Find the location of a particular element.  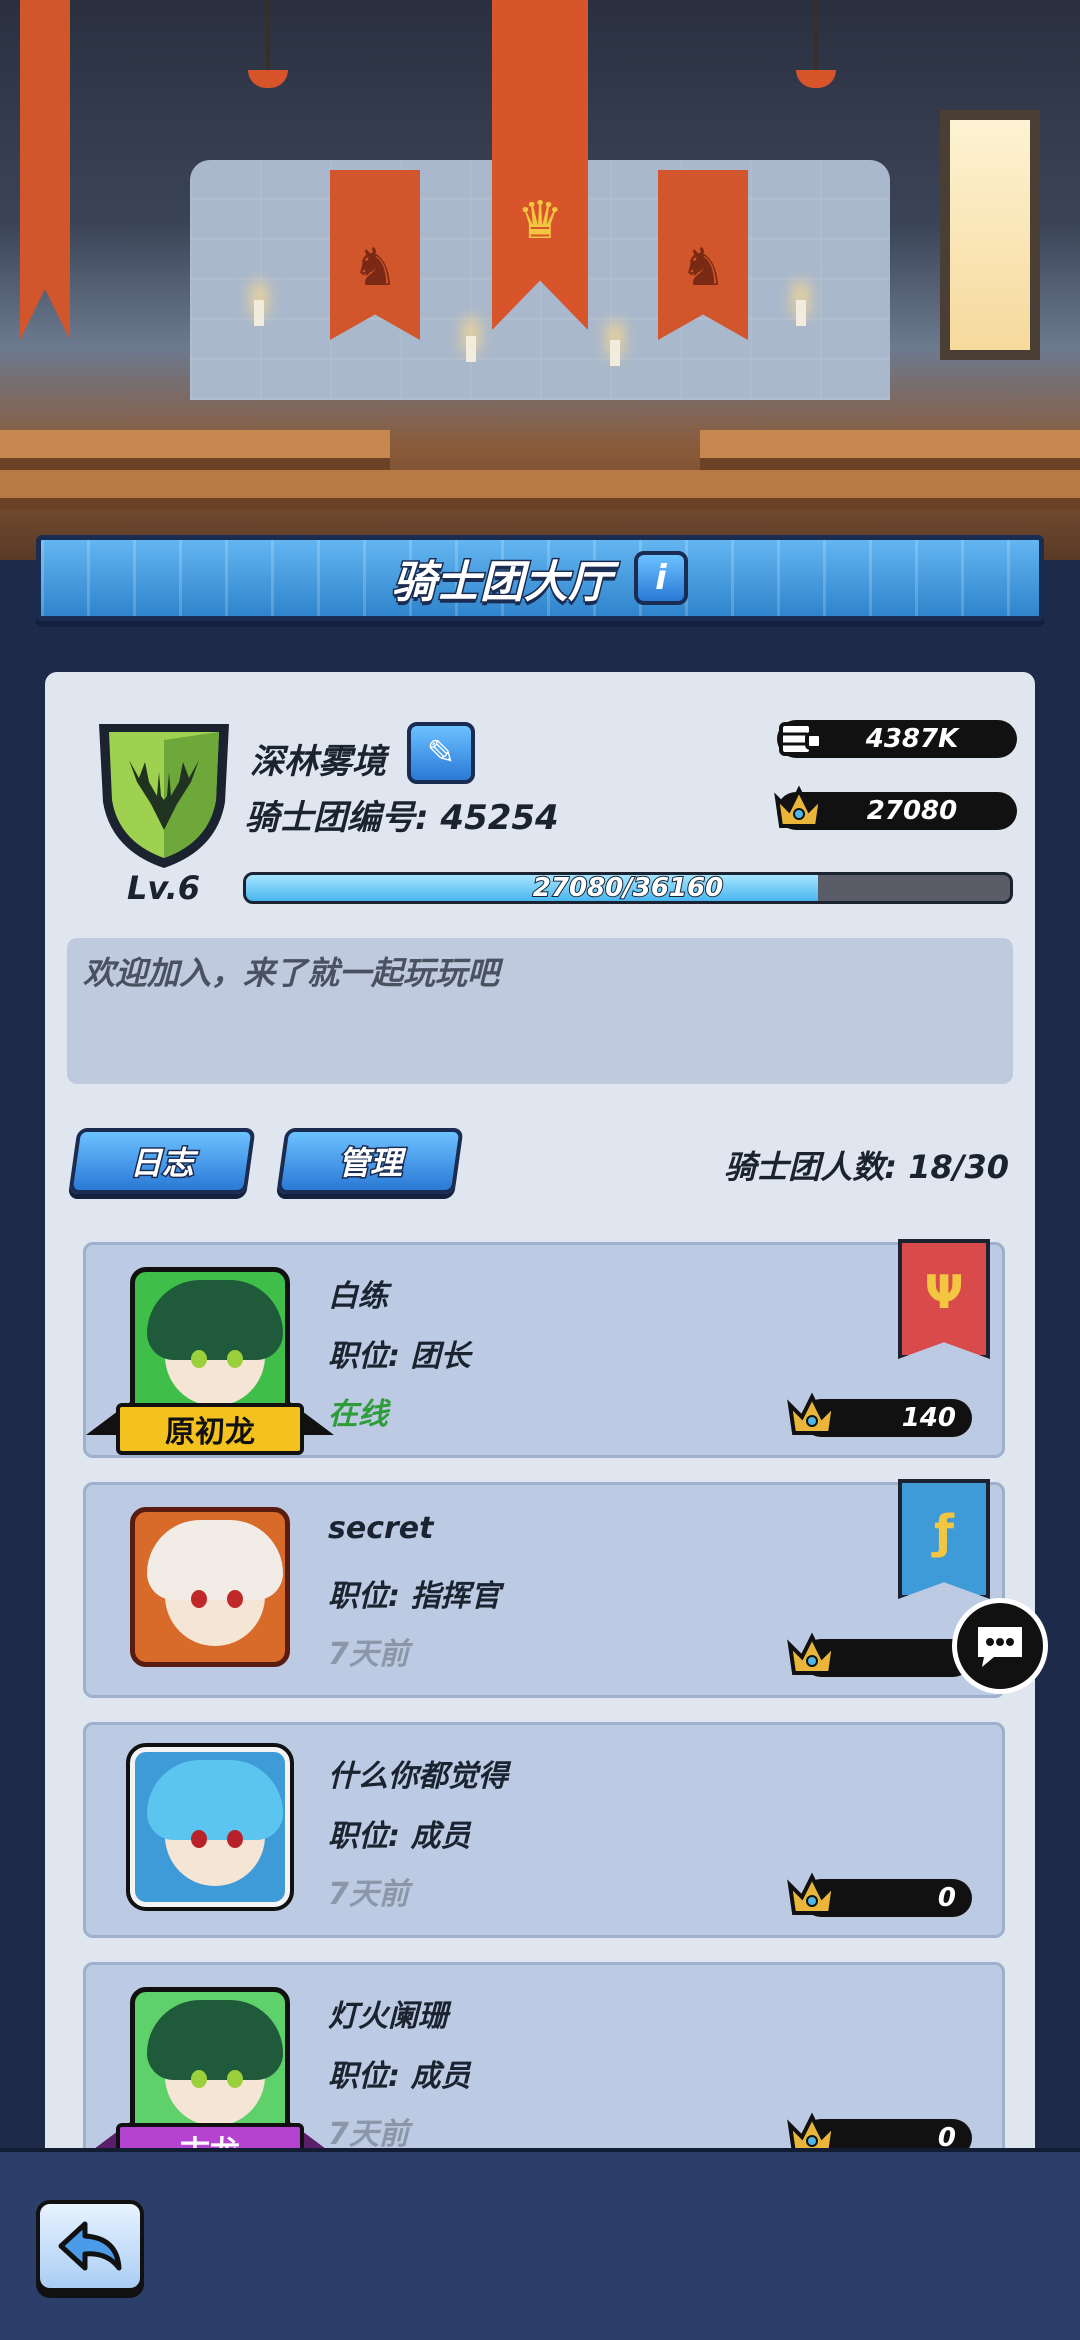

member-count: 骑士团人数: 18/30 is located at coordinates (866, 1167).